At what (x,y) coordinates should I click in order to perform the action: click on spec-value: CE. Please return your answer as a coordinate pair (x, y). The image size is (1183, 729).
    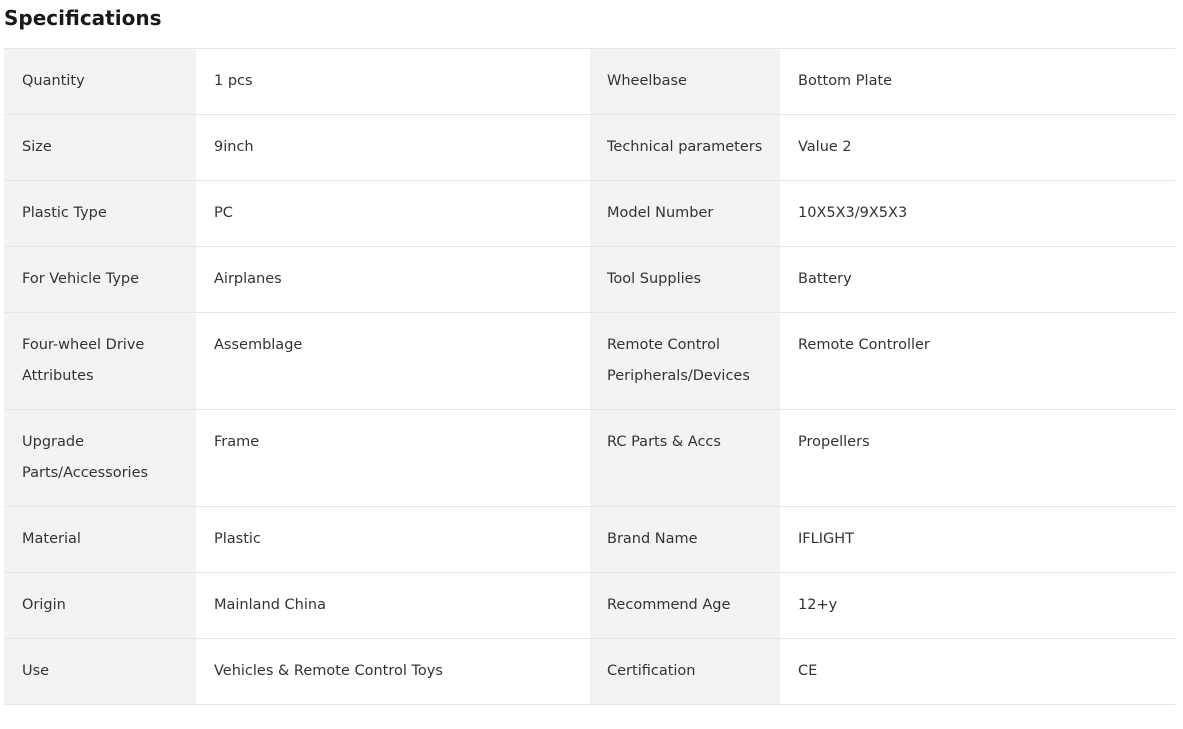
    Looking at the image, I should click on (977, 671).